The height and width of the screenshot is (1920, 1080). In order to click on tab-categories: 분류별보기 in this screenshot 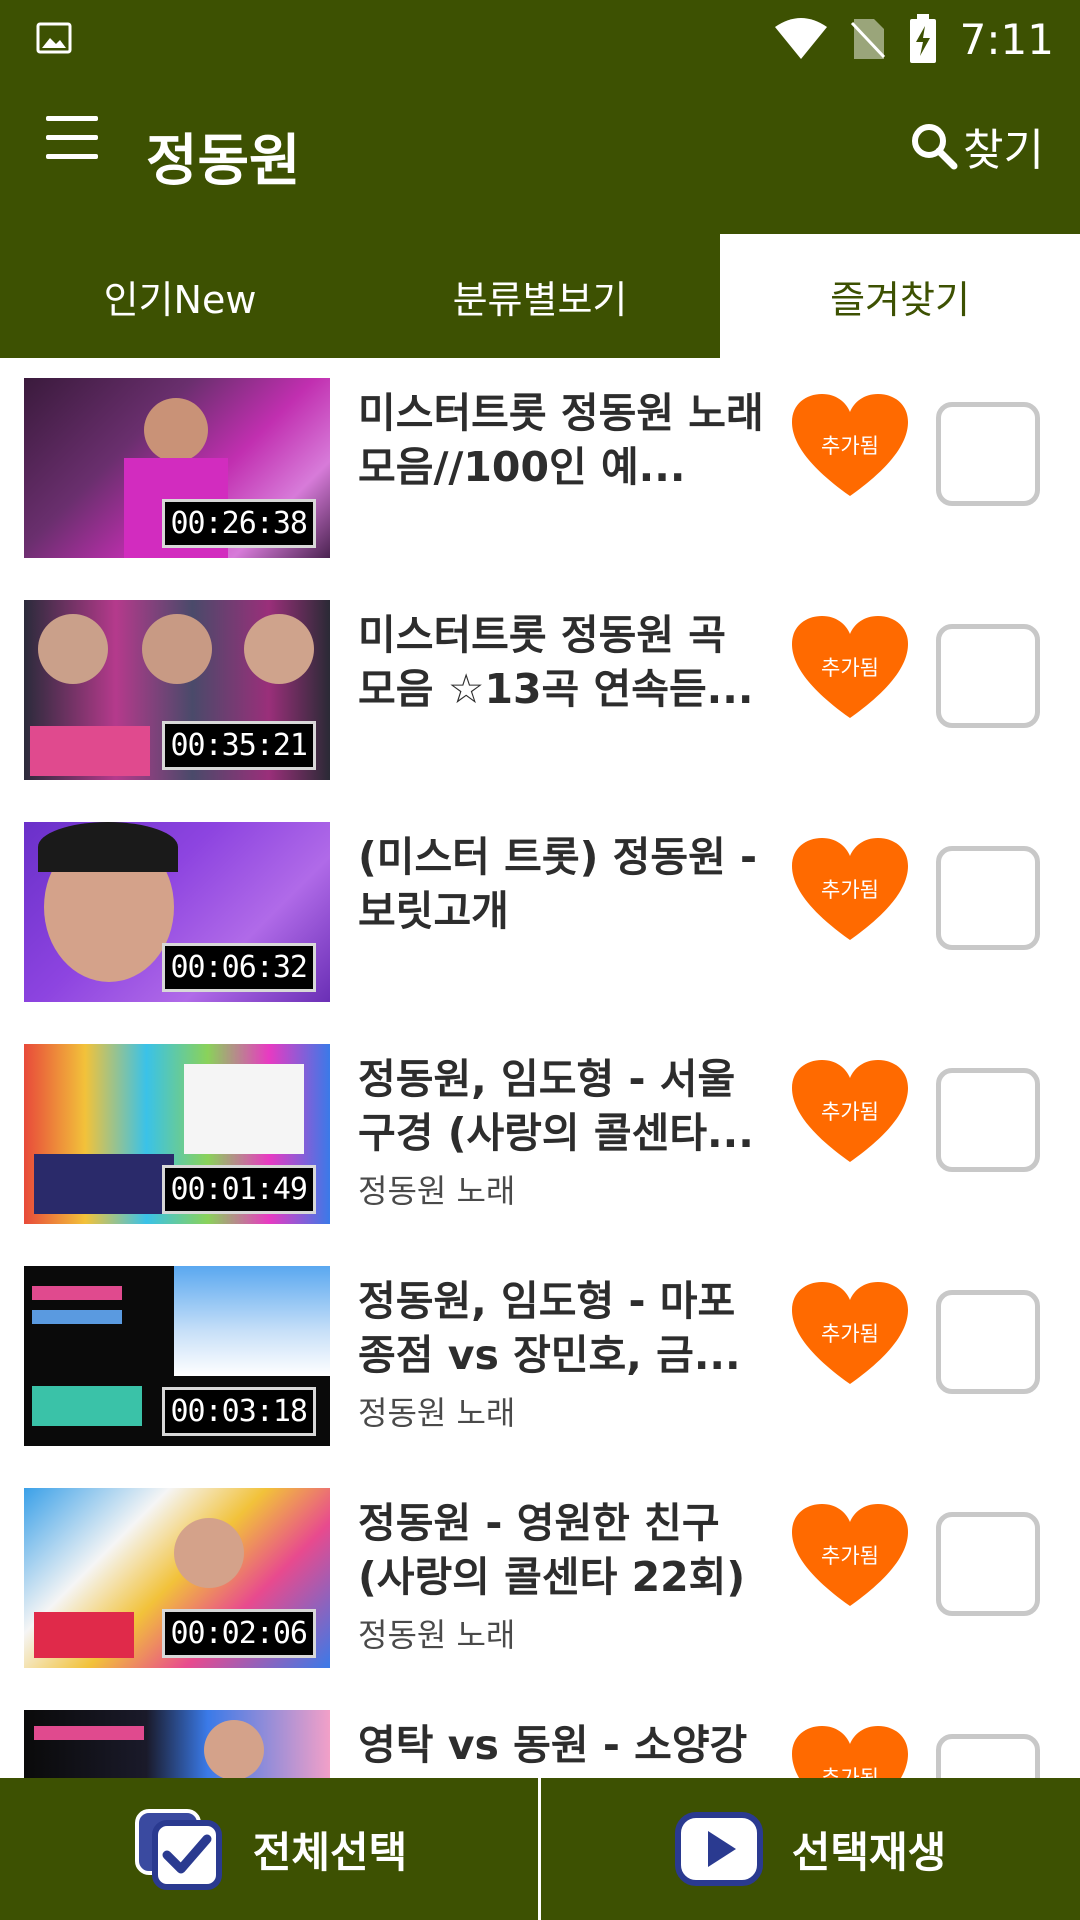, I will do `click(540, 296)`.